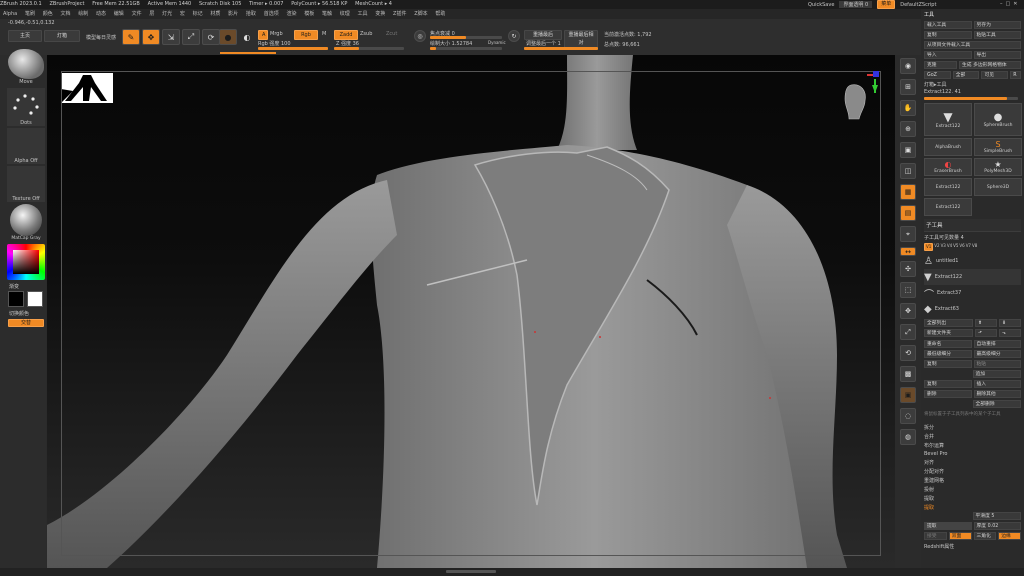 Image resolution: width=1024 pixels, height=576 pixels. Describe the element at coordinates (466, 37) in the screenshot. I see `focal-shift-slider` at that location.